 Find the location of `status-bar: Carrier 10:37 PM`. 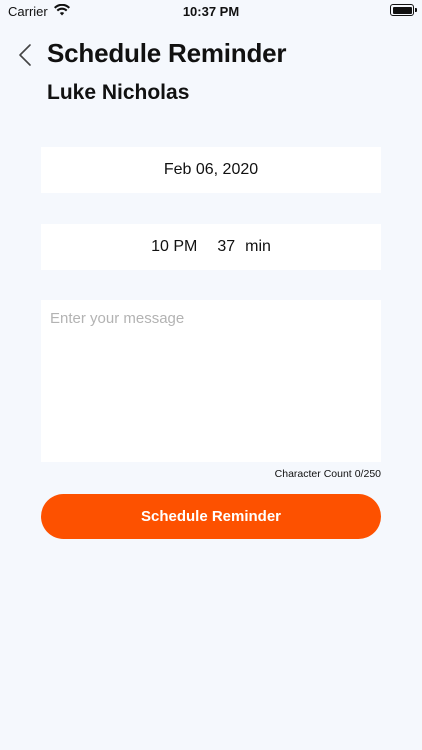

status-bar: Carrier 10:37 PM is located at coordinates (211, 11).